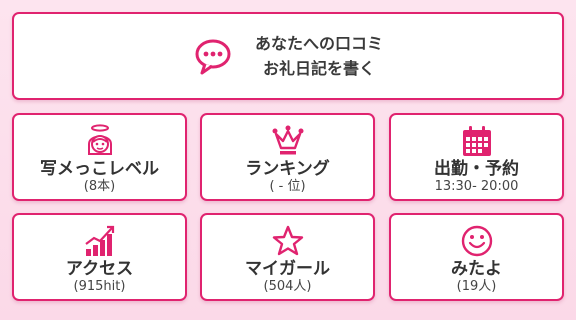 The image size is (576, 320). What do you see at coordinates (99, 169) in the screenshot?
I see `tile-label: 写メっこレベル` at bounding box center [99, 169].